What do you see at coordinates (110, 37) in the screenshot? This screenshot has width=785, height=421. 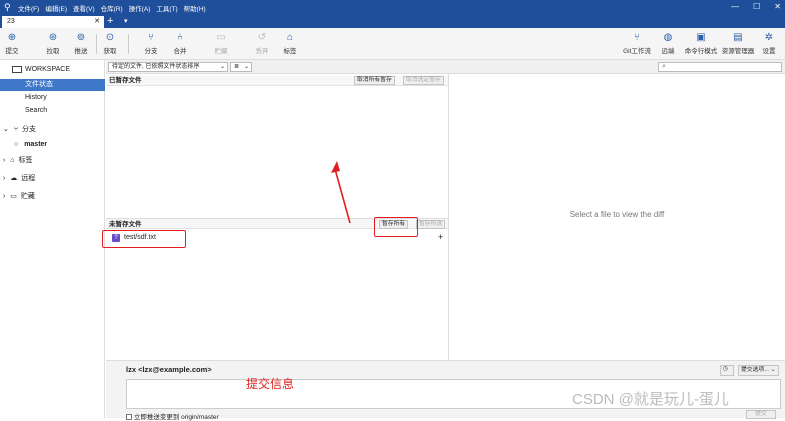 I see `fetch-icon: ⊙` at bounding box center [110, 37].